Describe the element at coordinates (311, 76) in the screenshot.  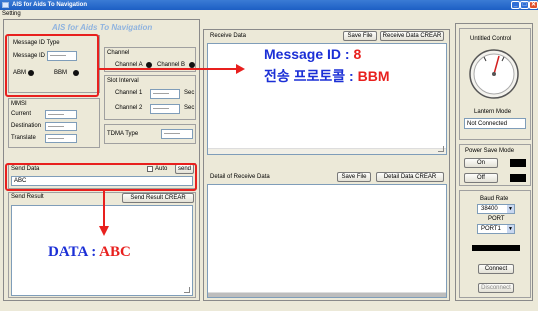
I see `annotation-protocol-prefix: 전송 프로토콜 :` at that location.